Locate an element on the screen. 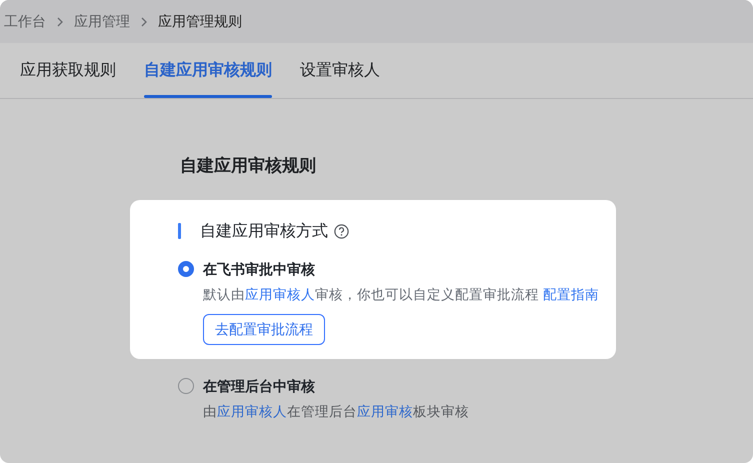 This screenshot has height=463, width=753. tab: 自建应用审核规则 is located at coordinates (208, 70).